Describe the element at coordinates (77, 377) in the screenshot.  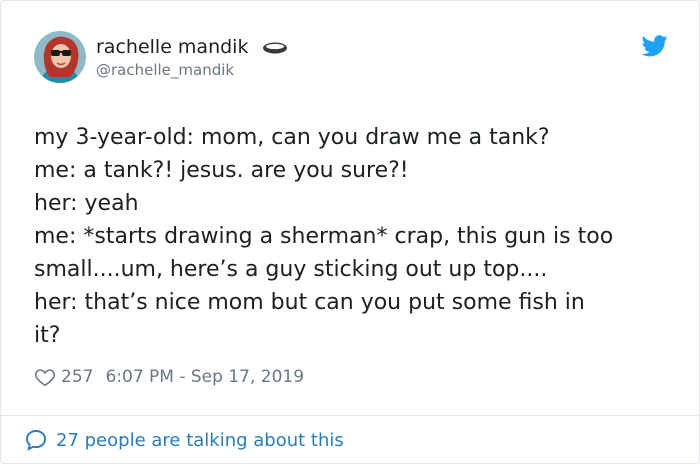
I see `like-count: 257` at that location.